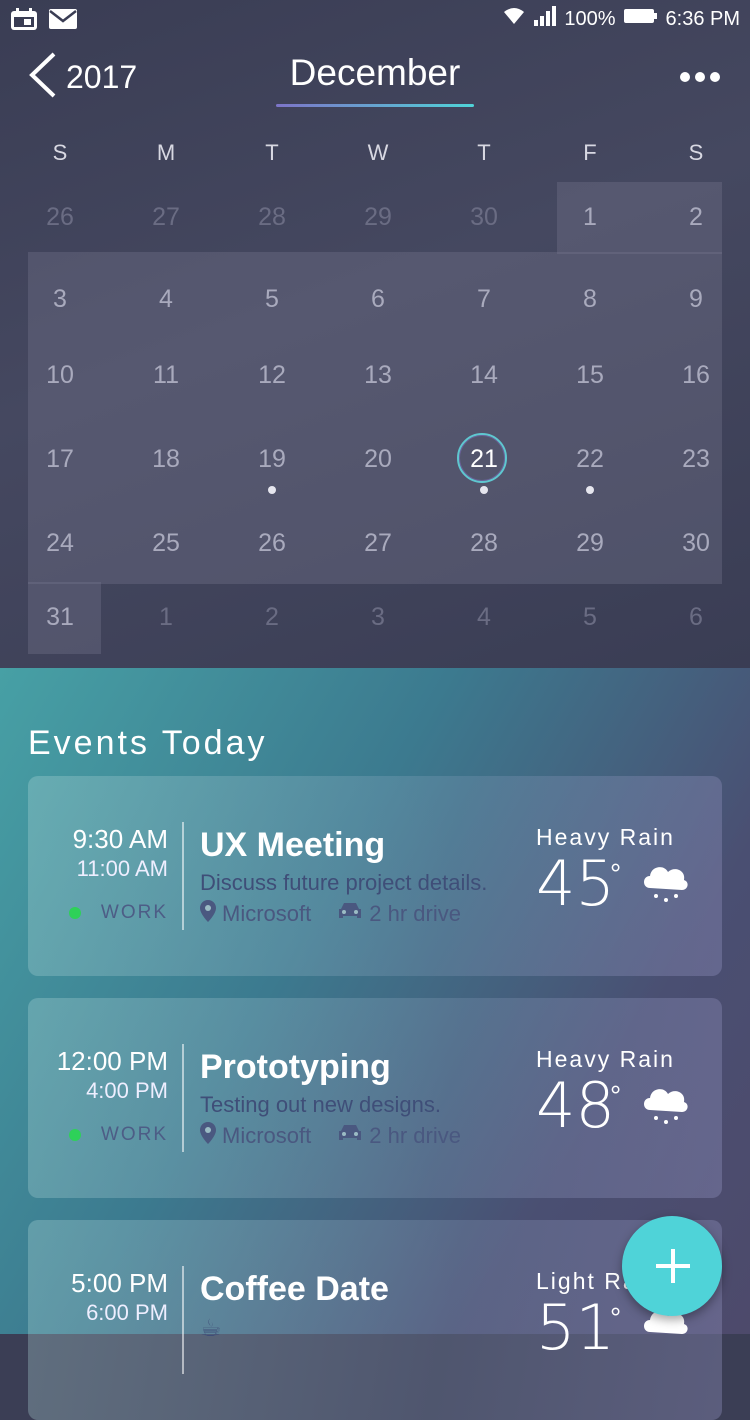 Image resolution: width=750 pixels, height=1420 pixels. What do you see at coordinates (74, 1135) in the screenshot?
I see `work-dot-icon` at bounding box center [74, 1135].